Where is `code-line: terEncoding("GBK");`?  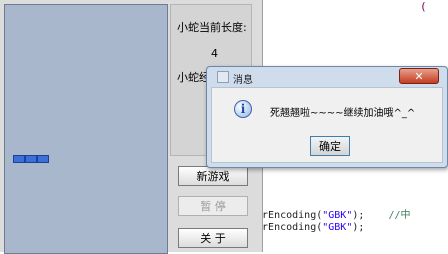 code-line: terEncoding("GBK"); is located at coordinates (307, 227).